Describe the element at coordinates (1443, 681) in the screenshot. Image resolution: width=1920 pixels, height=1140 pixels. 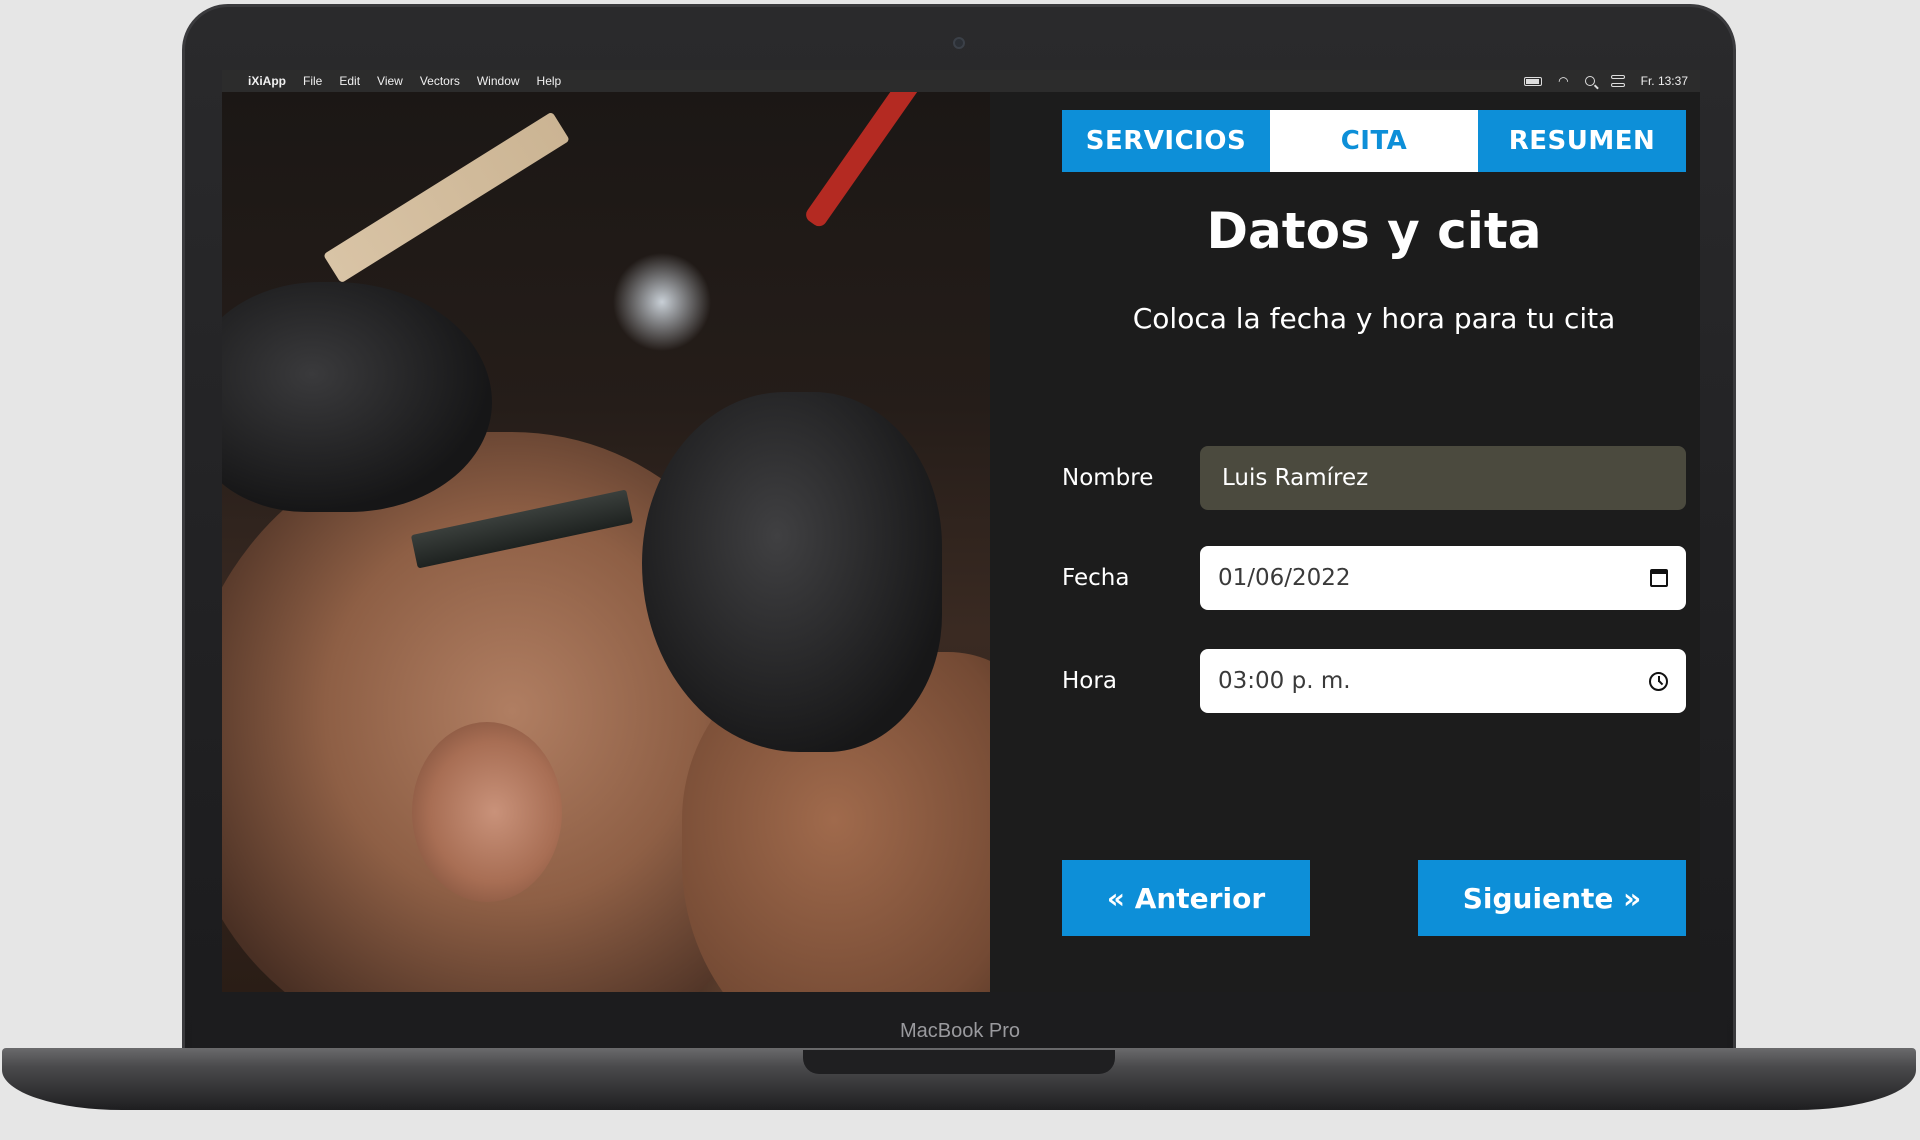
I see `hora-time-input: 03:00 p. m.` at that location.